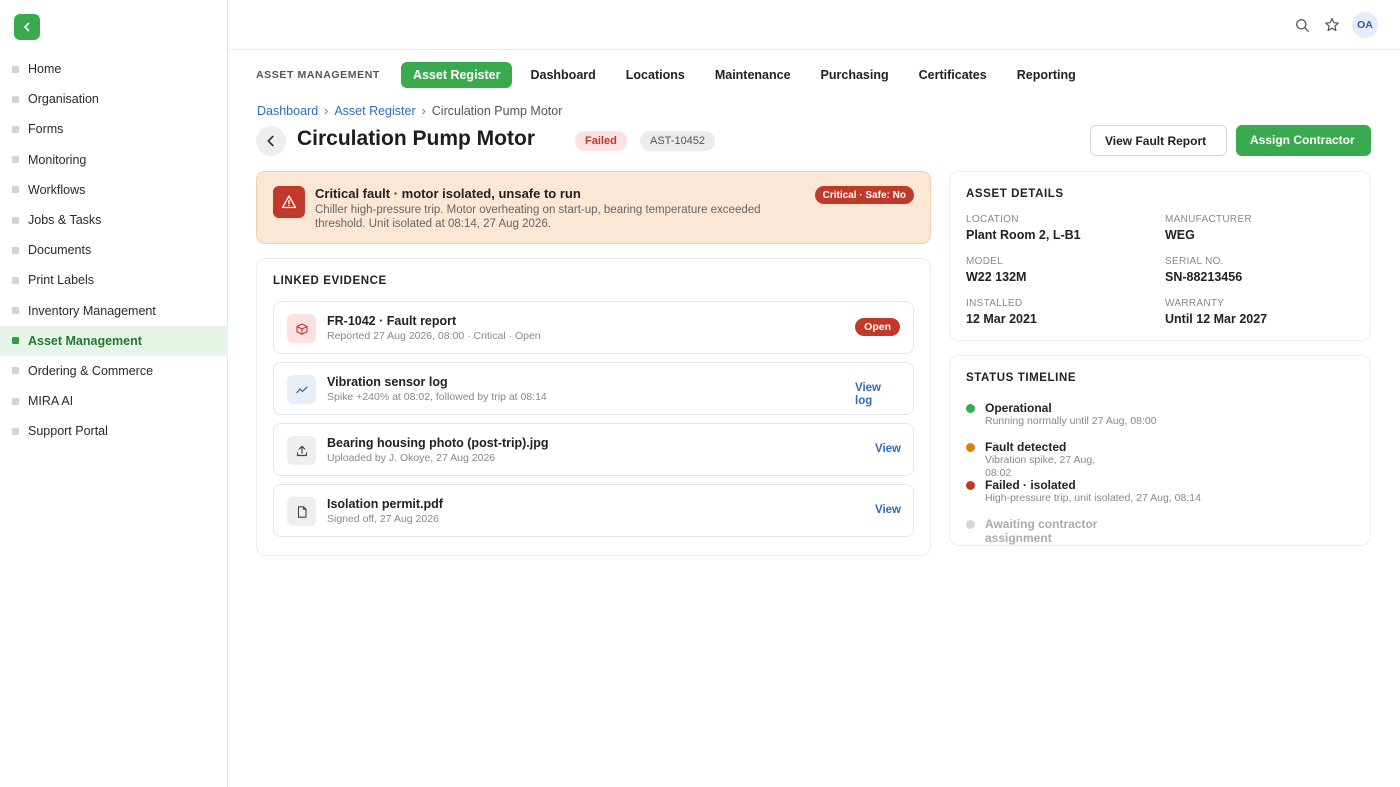  What do you see at coordinates (385, 504) in the screenshot?
I see `evidence-title: Isolation permit.pdf` at bounding box center [385, 504].